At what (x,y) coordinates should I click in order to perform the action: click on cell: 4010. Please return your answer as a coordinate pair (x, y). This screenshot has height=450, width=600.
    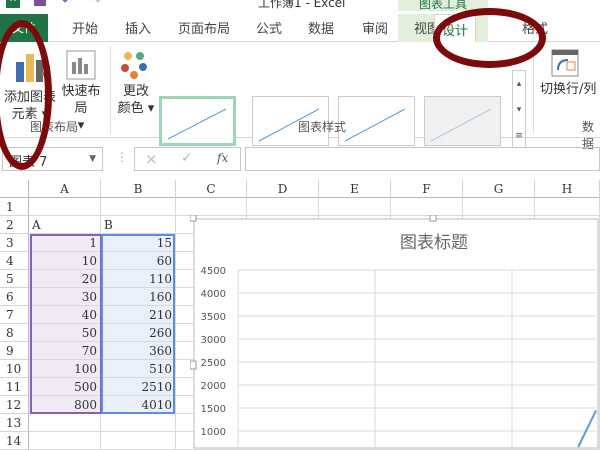
    Looking at the image, I should click on (138, 405).